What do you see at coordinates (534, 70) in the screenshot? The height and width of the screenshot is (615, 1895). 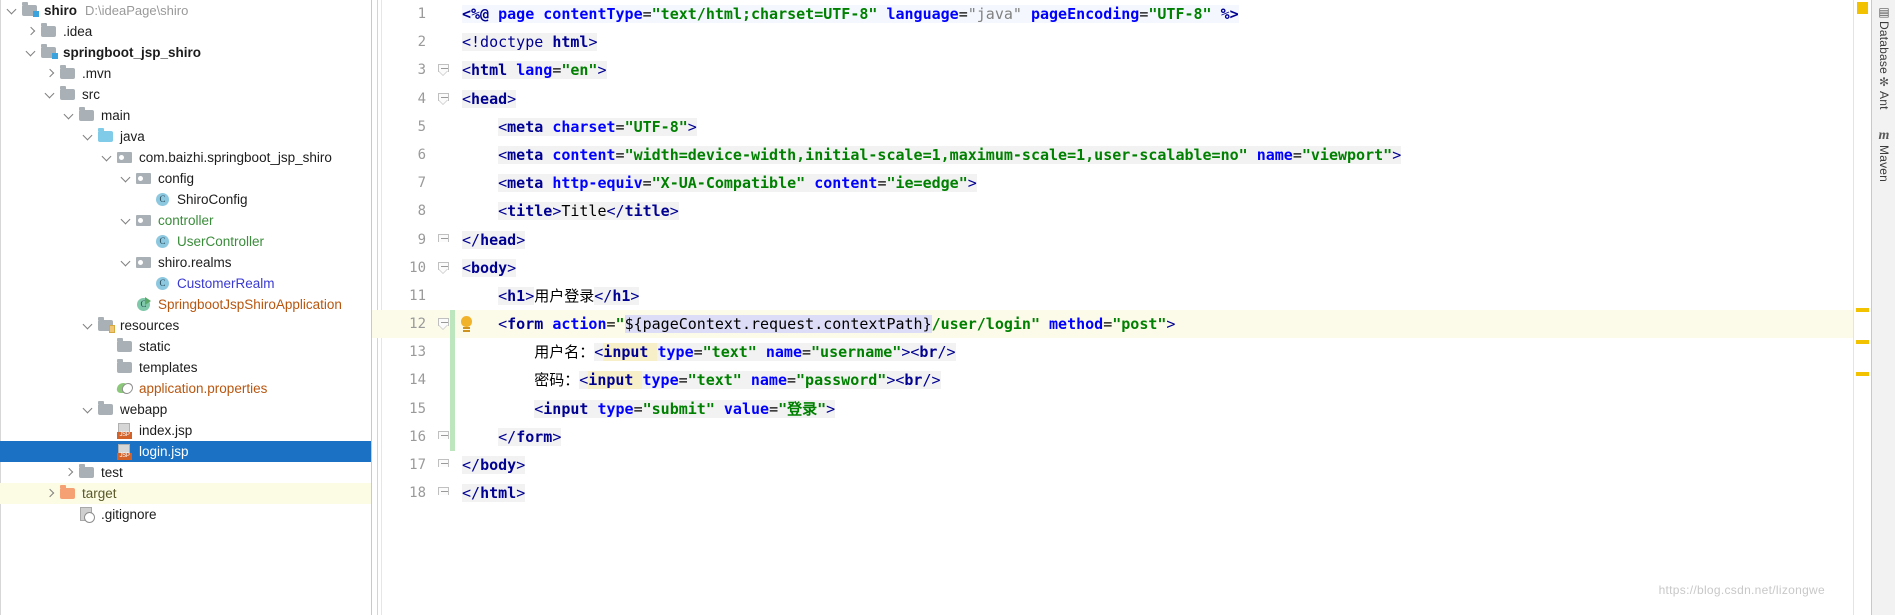 I see `code-text: <html lang="en">` at bounding box center [534, 70].